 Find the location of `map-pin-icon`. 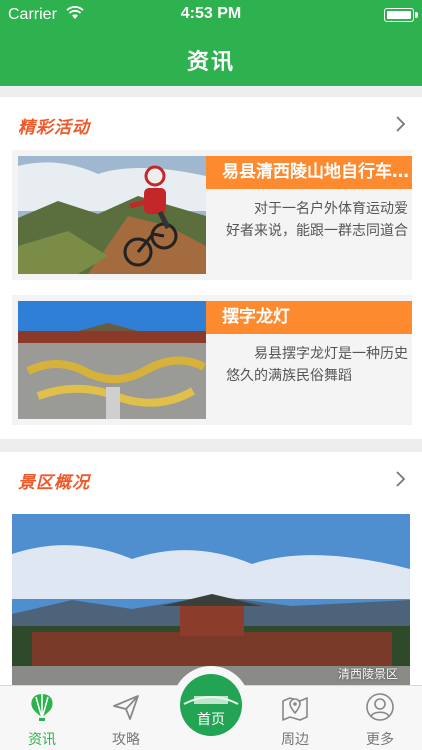

map-pin-icon is located at coordinates (295, 709).